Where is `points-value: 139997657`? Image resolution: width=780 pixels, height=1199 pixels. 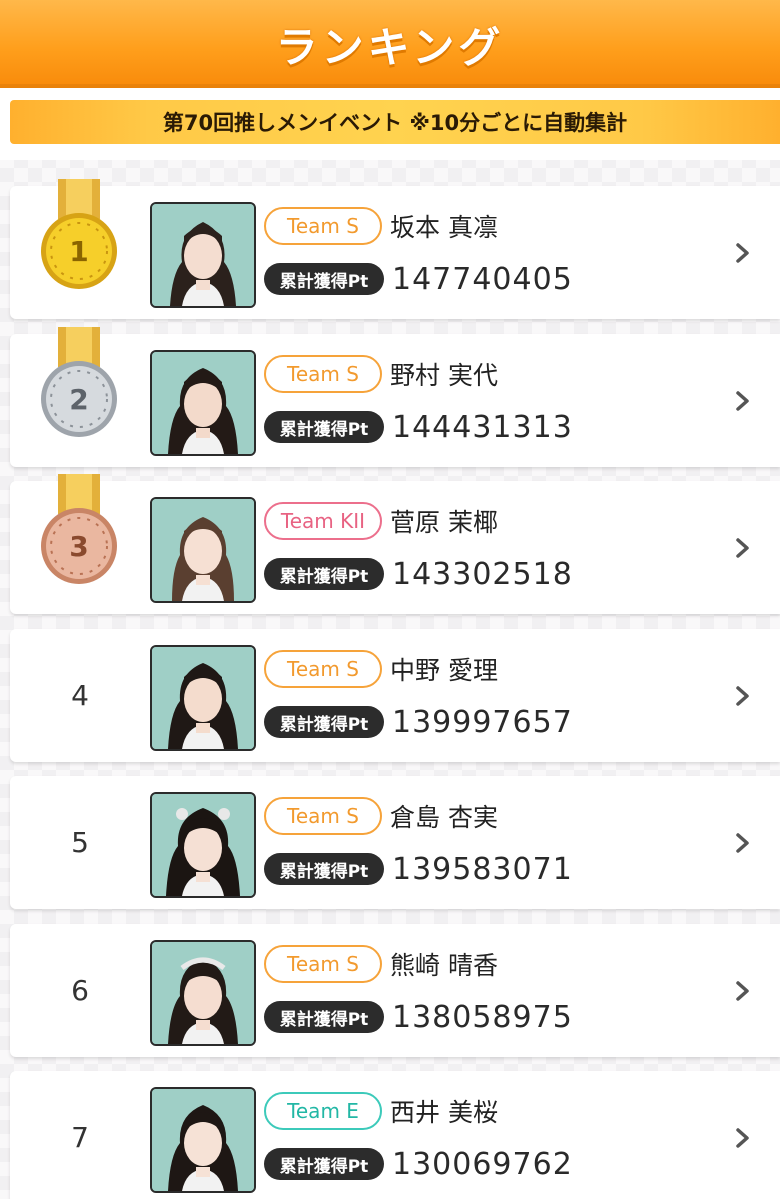
points-value: 139997657 is located at coordinates (482, 722).